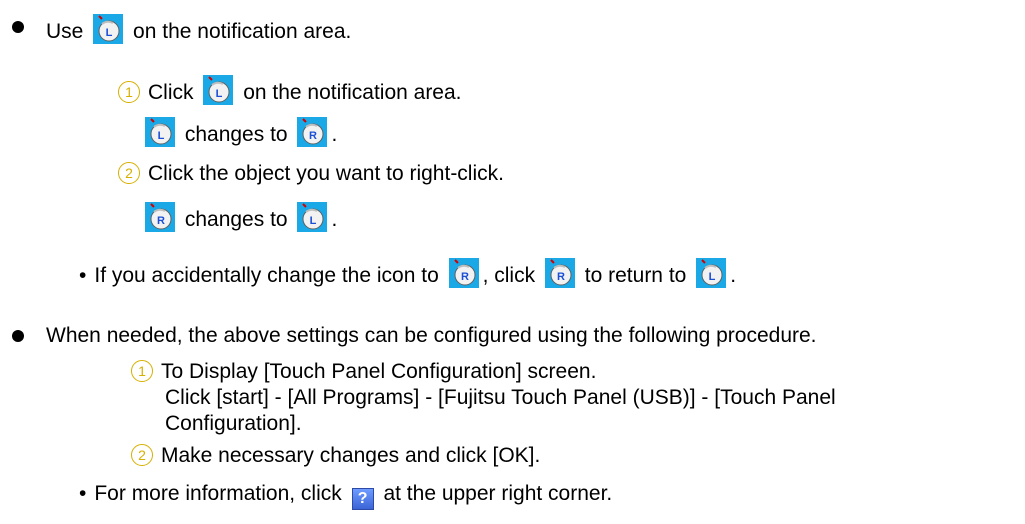 Image resolution: width=1025 pixels, height=524 pixels. I want to click on intro-post-text: on the notification area., so click(242, 31).